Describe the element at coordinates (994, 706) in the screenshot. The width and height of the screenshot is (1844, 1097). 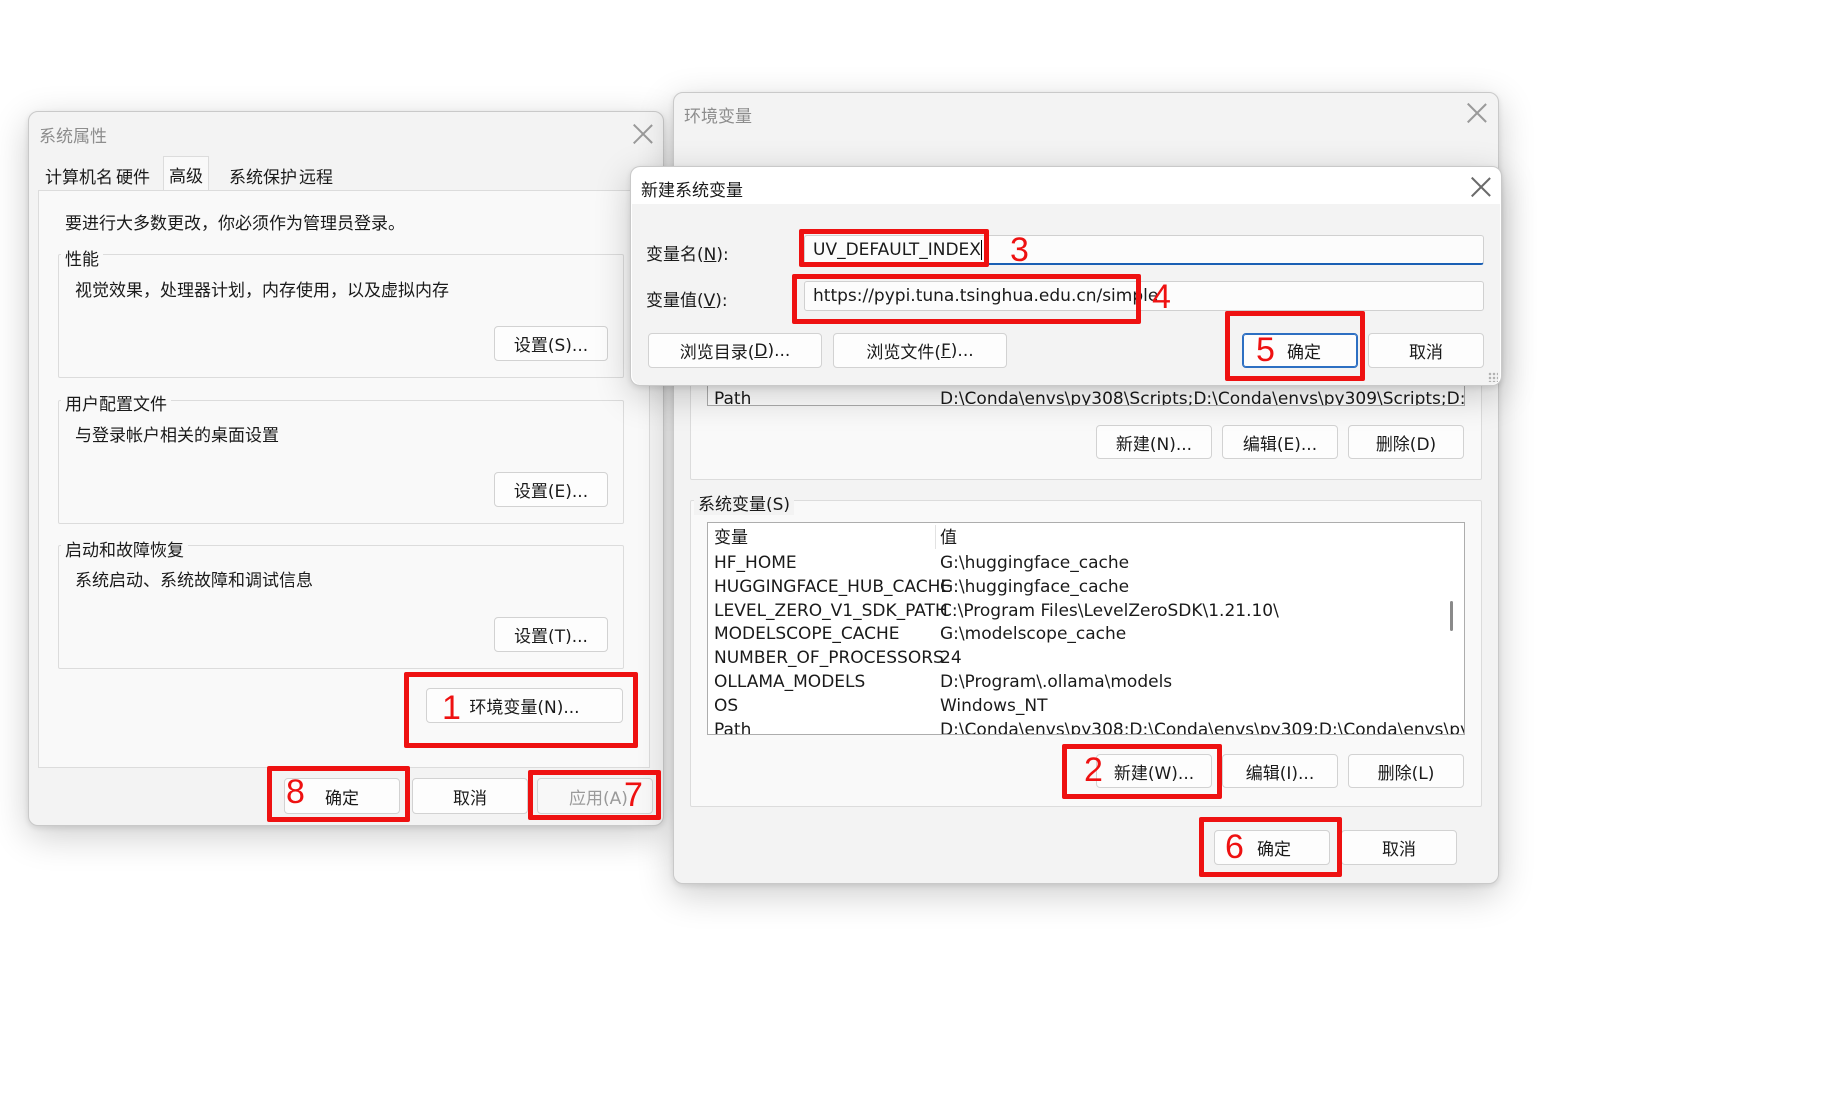
I see `var-value: Windows_NT` at that location.